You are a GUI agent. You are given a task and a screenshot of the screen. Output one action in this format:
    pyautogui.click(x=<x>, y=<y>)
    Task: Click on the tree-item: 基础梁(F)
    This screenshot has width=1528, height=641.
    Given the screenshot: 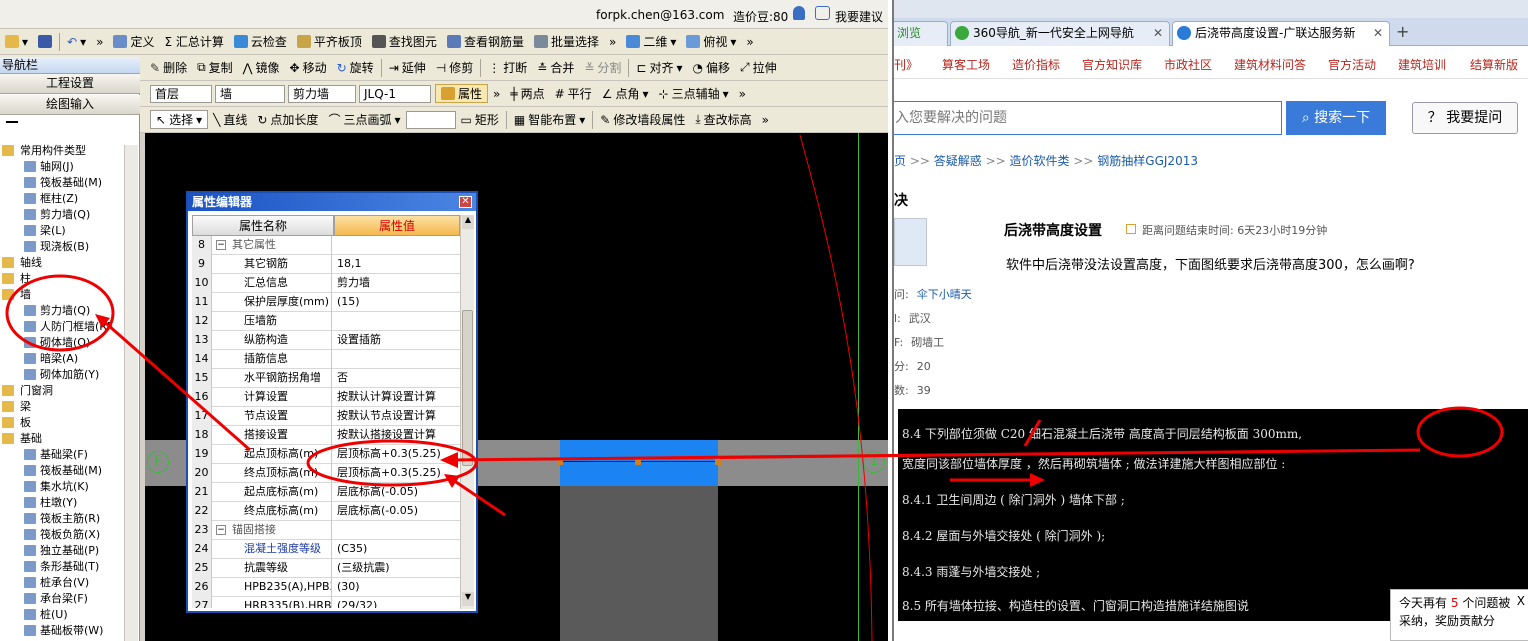 What is the action you would take?
    pyautogui.click(x=62, y=455)
    